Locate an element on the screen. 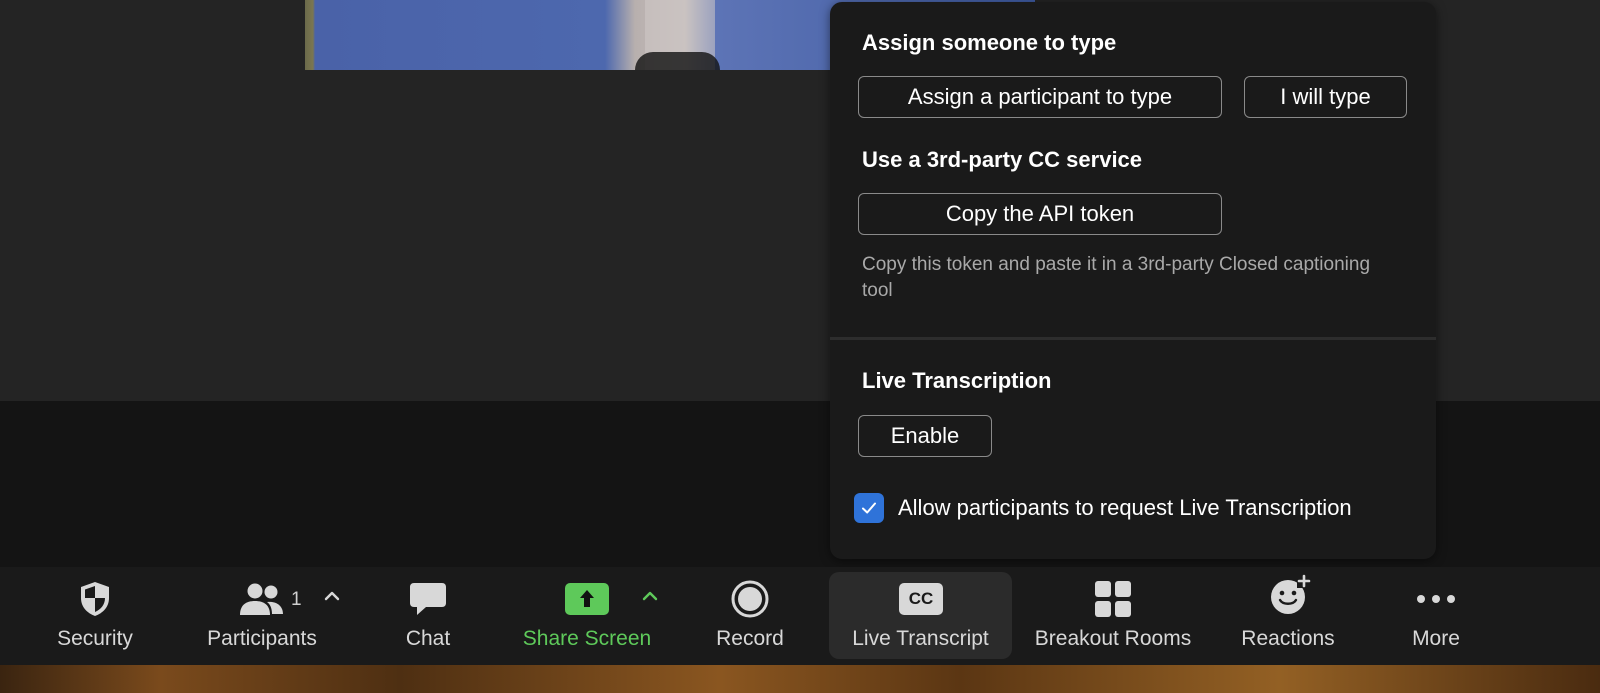 The height and width of the screenshot is (693, 1600). breakout-rooms-button: Breakout Rooms is located at coordinates (1113, 616).